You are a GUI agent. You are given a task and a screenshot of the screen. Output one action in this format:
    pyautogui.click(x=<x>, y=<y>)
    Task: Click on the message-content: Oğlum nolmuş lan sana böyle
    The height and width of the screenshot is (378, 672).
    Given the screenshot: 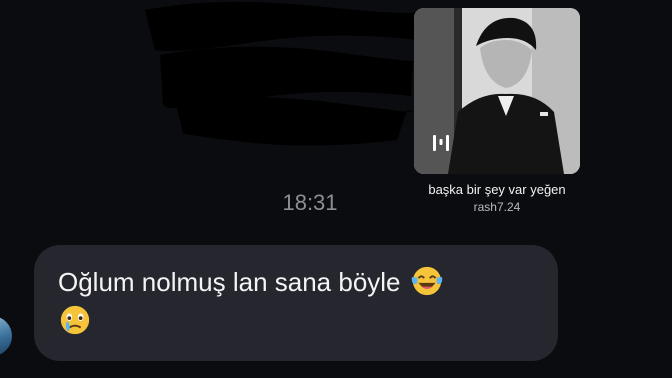 What is the action you would take?
    pyautogui.click(x=298, y=300)
    